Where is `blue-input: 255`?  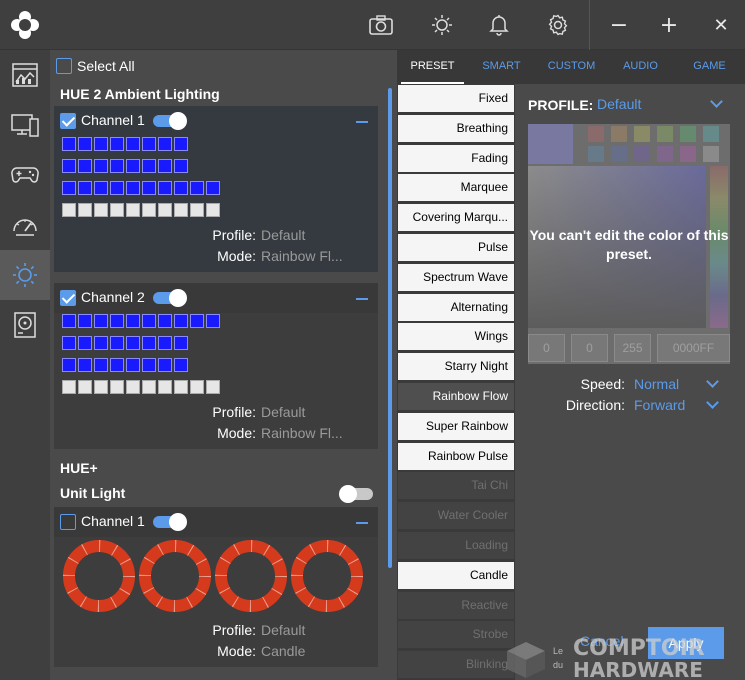
blue-input: 255 is located at coordinates (632, 348).